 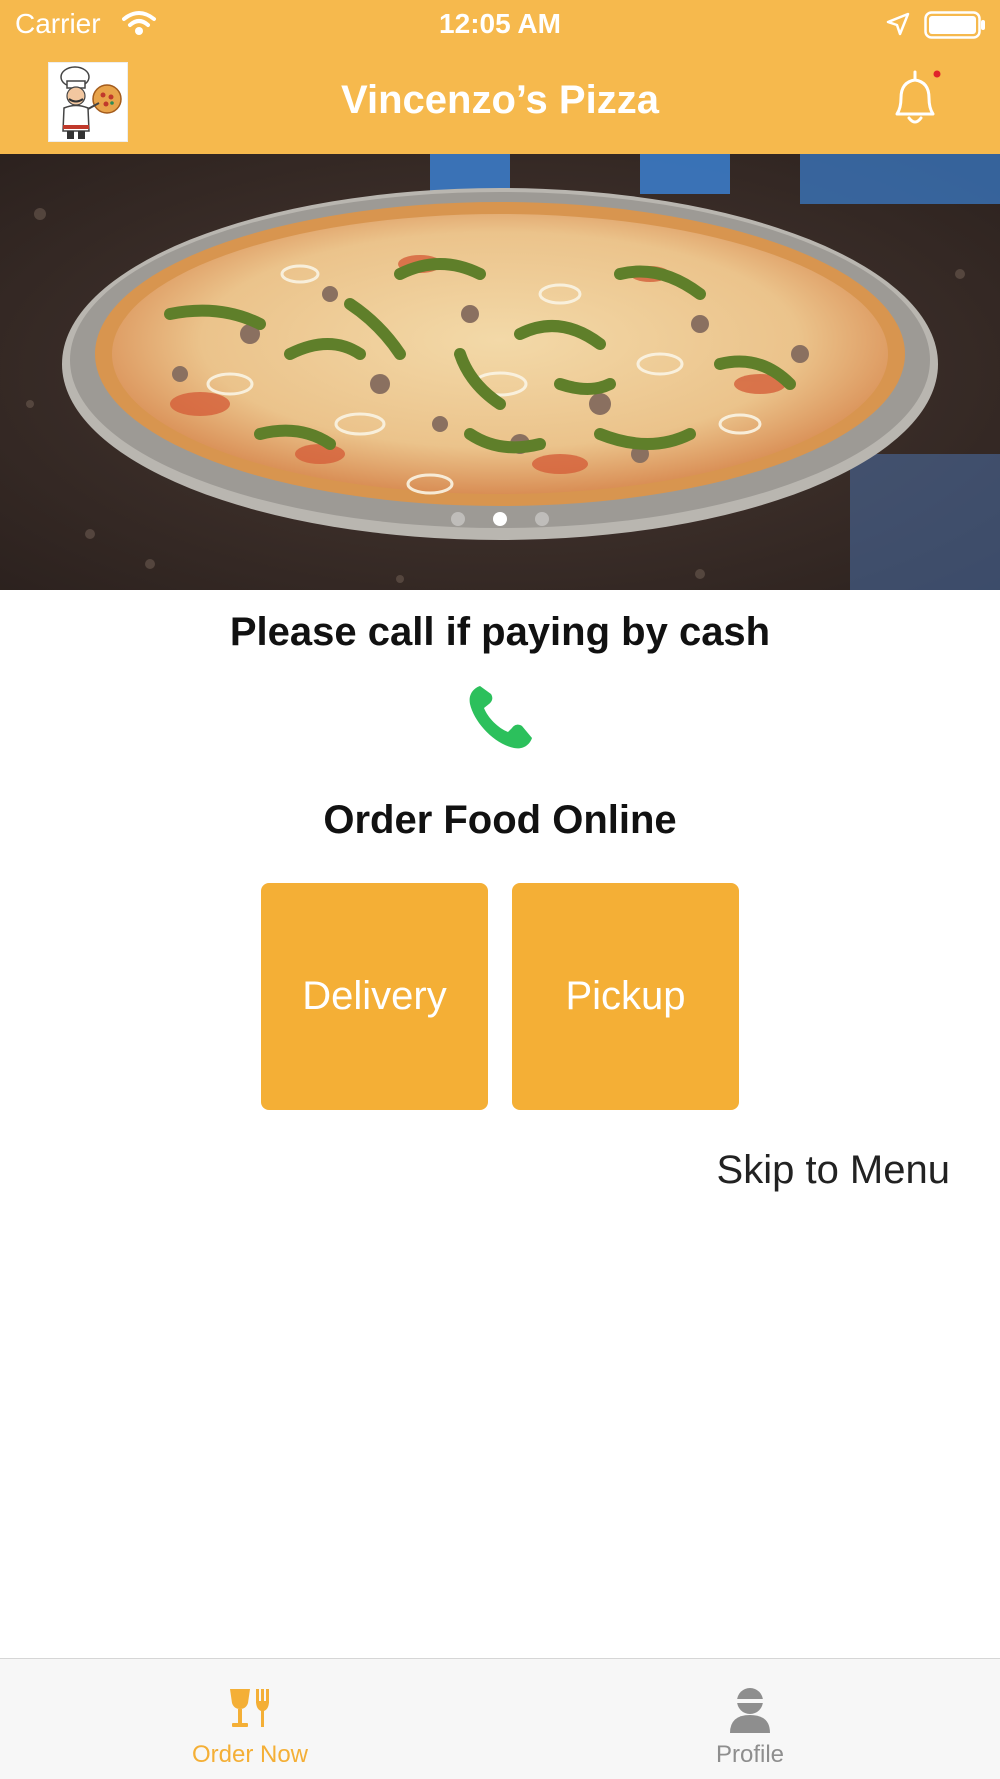 What do you see at coordinates (750, 1754) in the screenshot?
I see `tab-profile-label: Profile` at bounding box center [750, 1754].